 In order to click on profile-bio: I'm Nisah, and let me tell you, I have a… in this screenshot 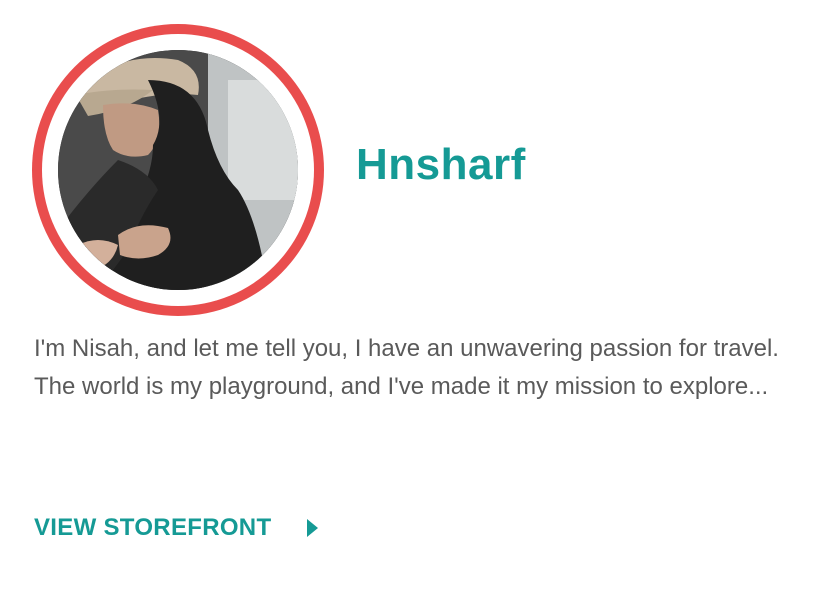, I will do `click(406, 367)`.